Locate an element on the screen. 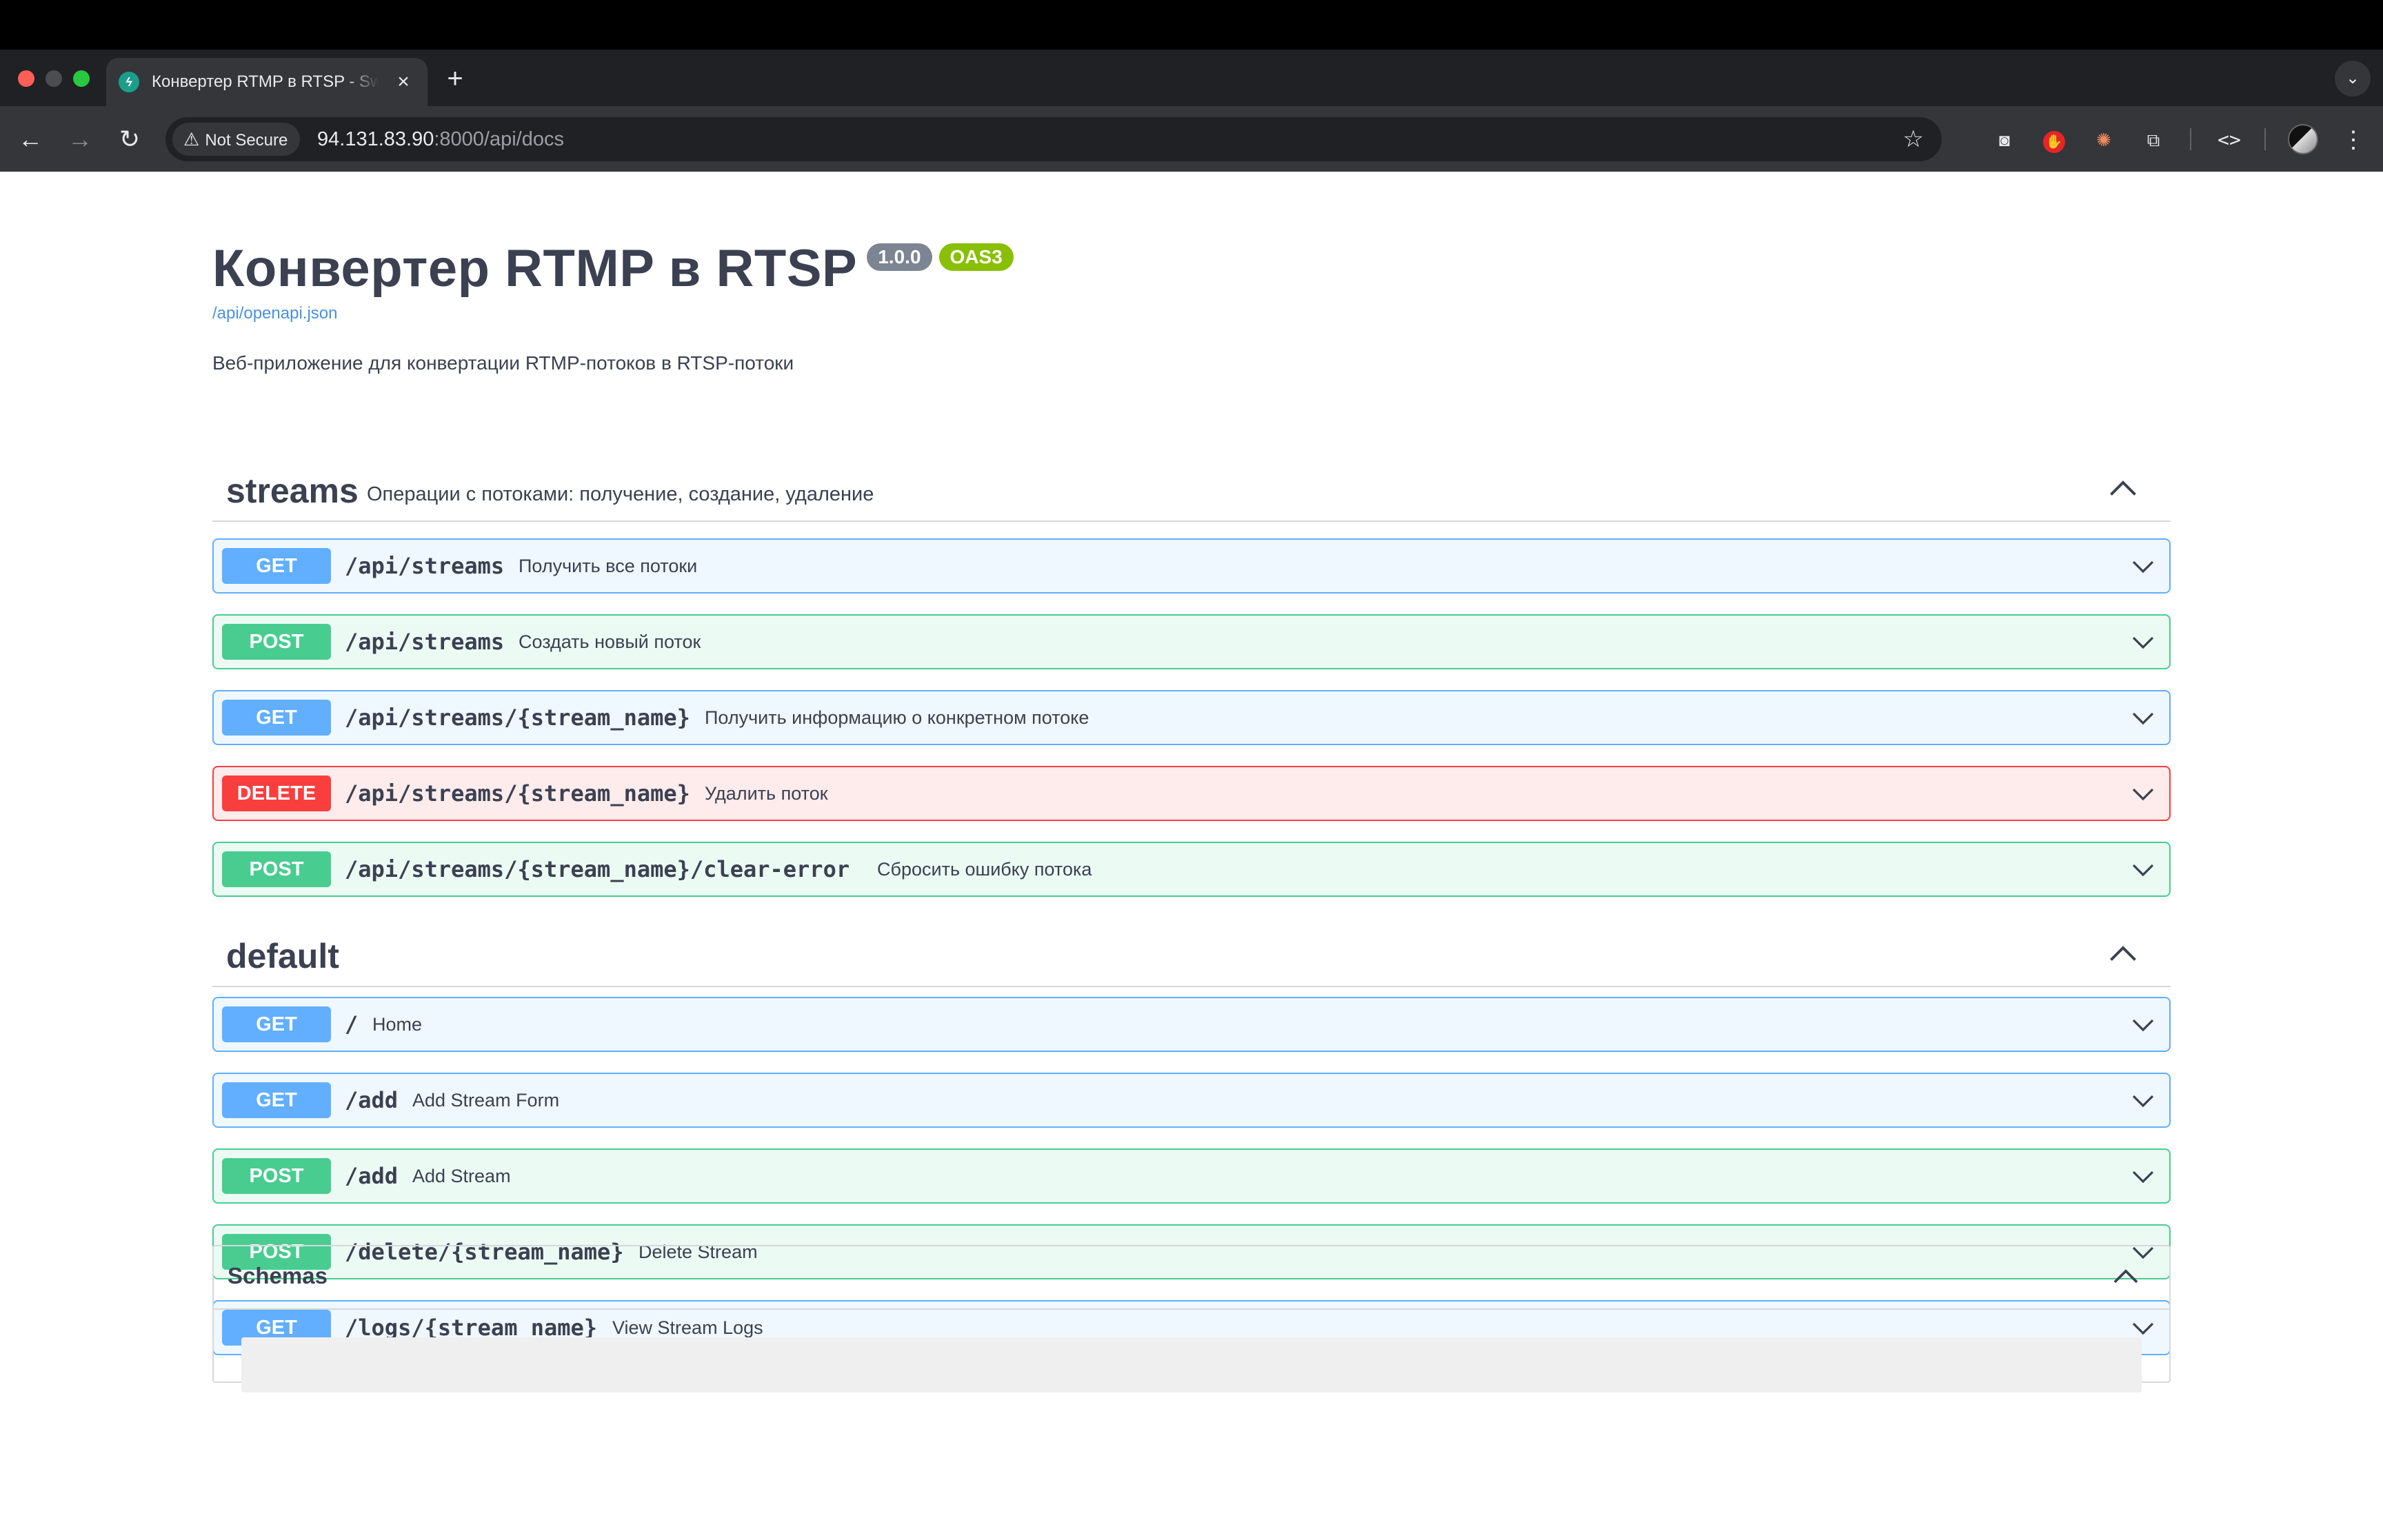 Image resolution: width=2383 pixels, height=1540 pixels. operation-row: GET /add Add Stream Form is located at coordinates (1191, 1101).